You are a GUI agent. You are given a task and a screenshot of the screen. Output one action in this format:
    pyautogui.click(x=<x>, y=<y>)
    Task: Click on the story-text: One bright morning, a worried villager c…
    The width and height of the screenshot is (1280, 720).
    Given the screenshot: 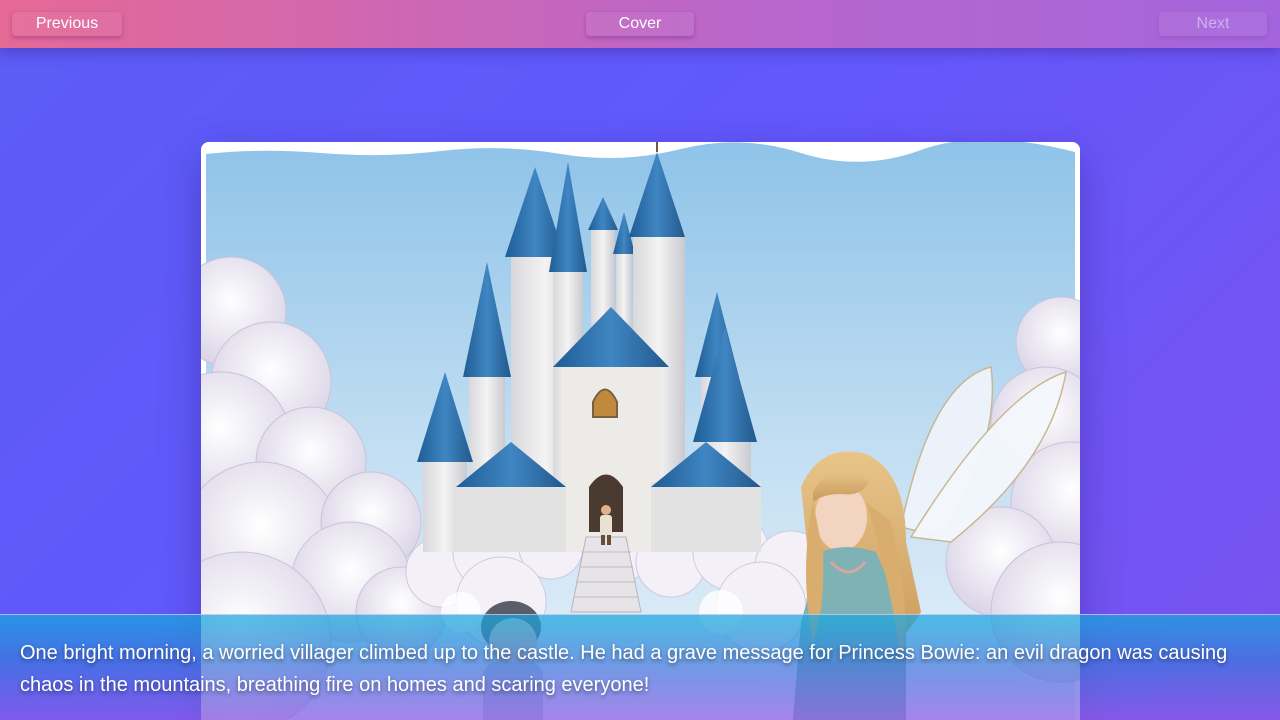 What is the action you would take?
    pyautogui.click(x=624, y=669)
    